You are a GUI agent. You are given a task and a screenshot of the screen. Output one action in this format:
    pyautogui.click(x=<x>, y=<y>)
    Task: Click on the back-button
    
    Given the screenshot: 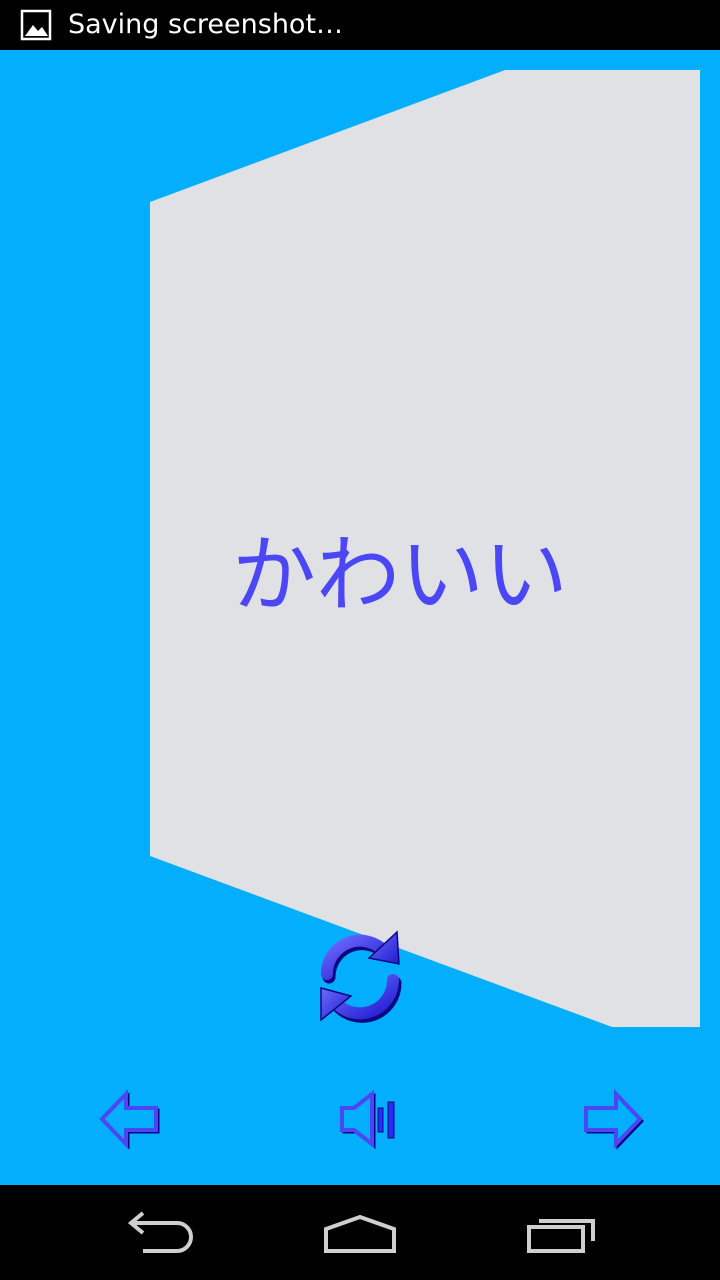 What is the action you would take?
    pyautogui.click(x=160, y=1233)
    